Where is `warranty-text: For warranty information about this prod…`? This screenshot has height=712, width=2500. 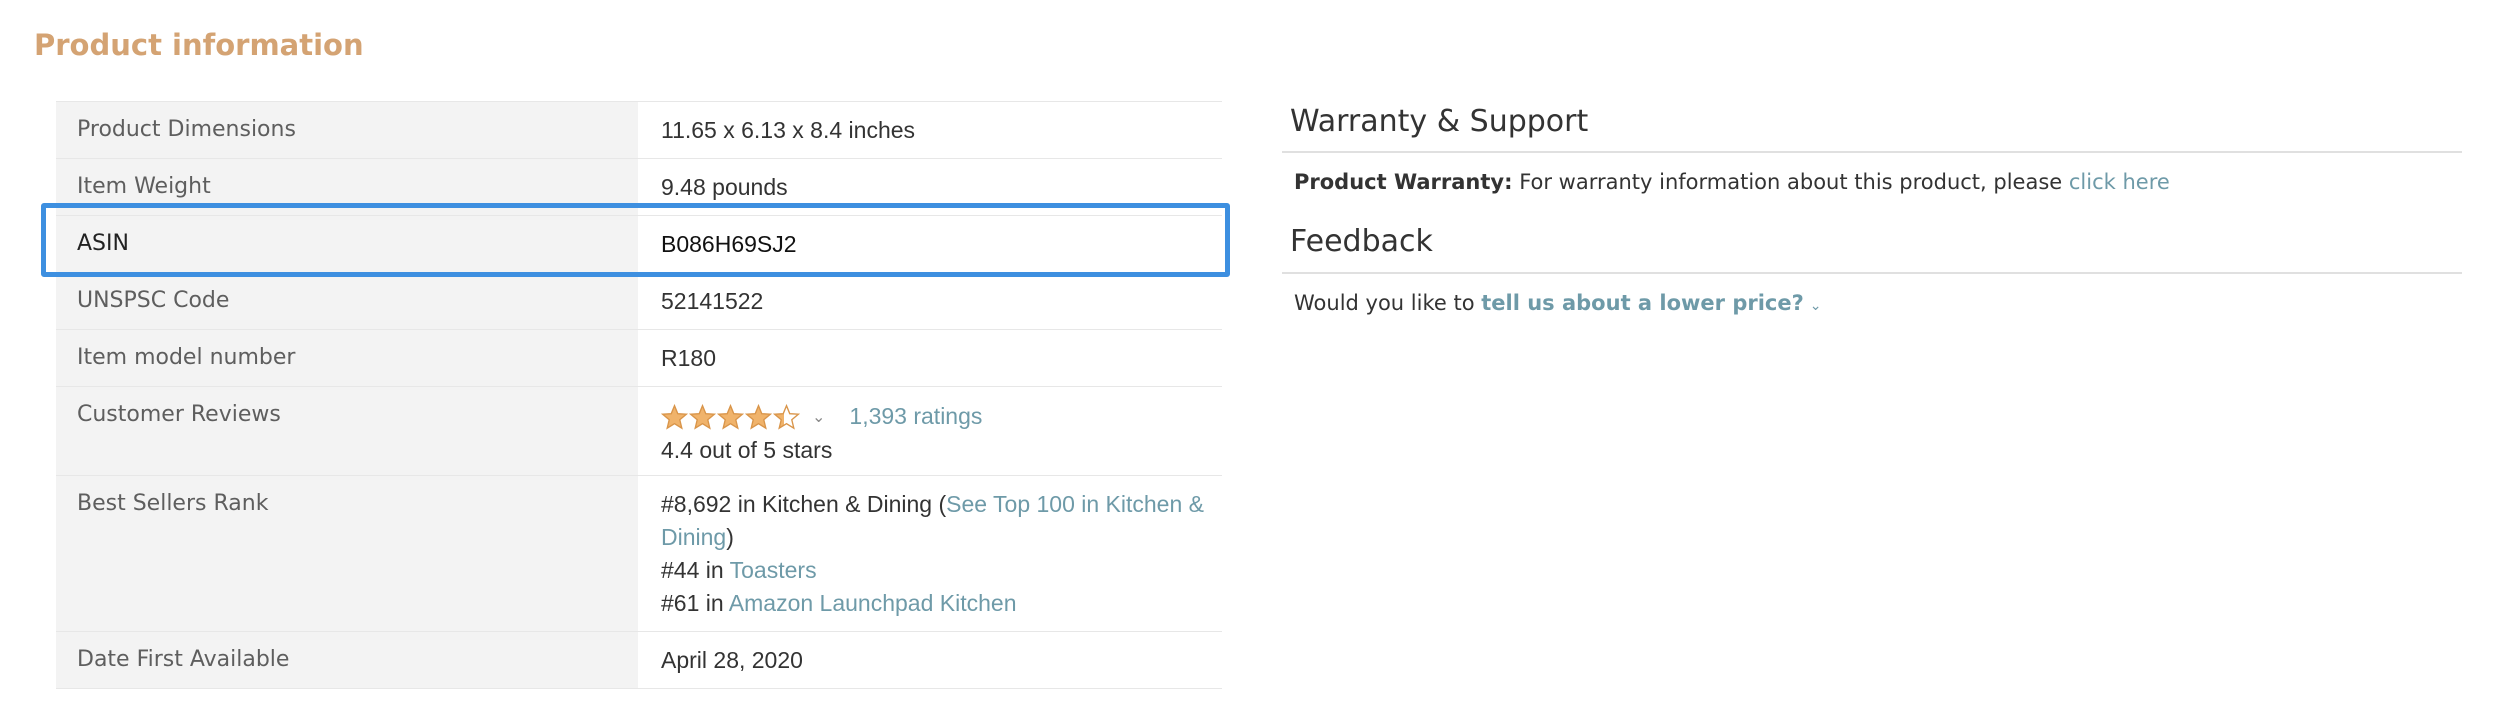 warranty-text: For warranty information about this prod… is located at coordinates (1790, 182).